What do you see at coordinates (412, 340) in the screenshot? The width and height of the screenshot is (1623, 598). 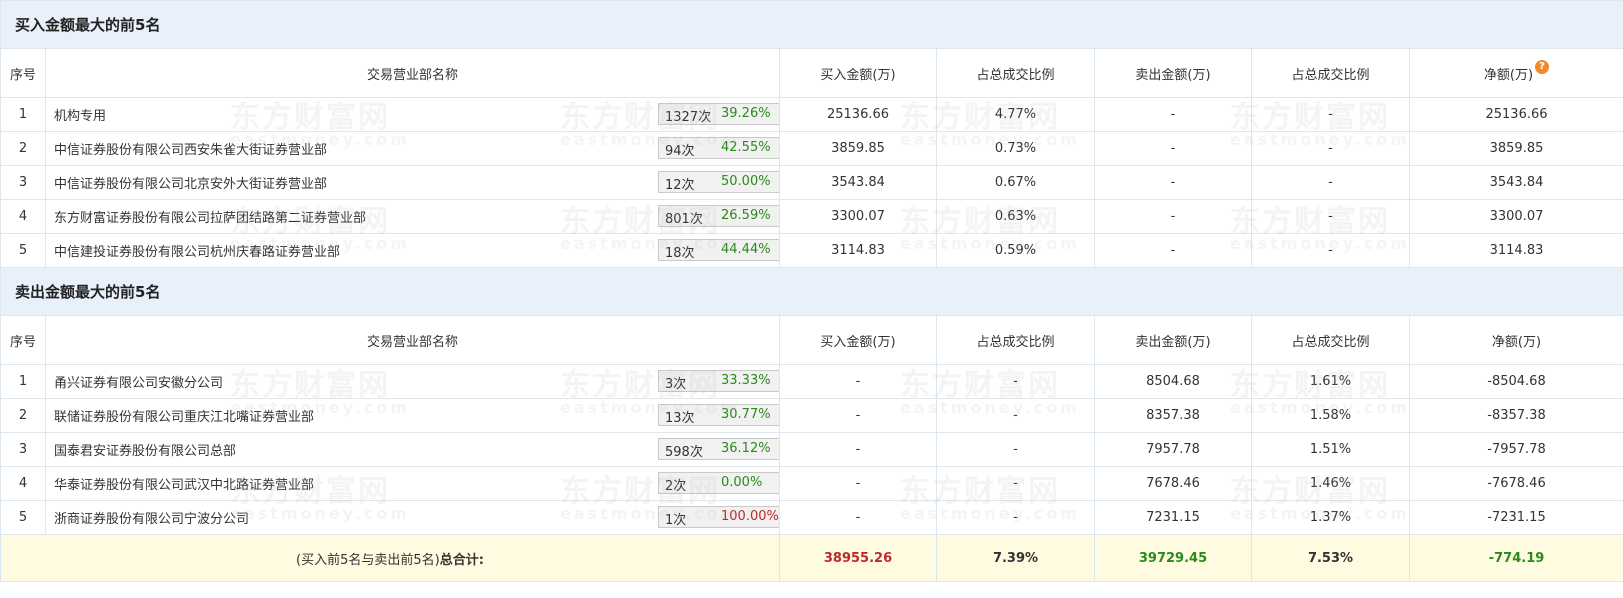 I see `col-name: 交易营业部名称` at bounding box center [412, 340].